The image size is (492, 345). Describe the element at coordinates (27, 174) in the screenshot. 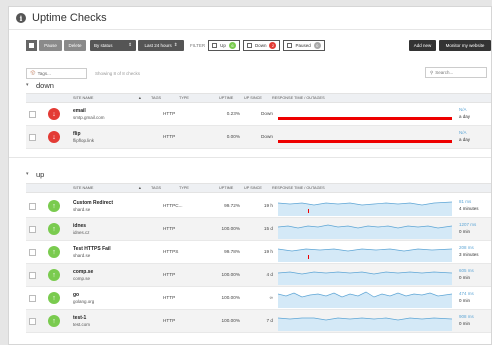

I see `collapse-chevron-icon: ▾` at that location.